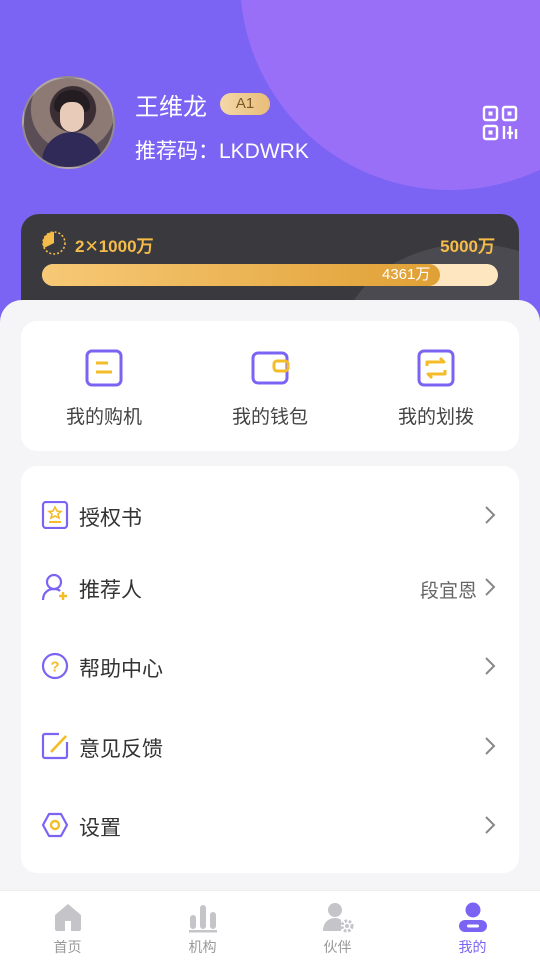  What do you see at coordinates (72, 149) in the screenshot?
I see `avatar-shirt` at bounding box center [72, 149].